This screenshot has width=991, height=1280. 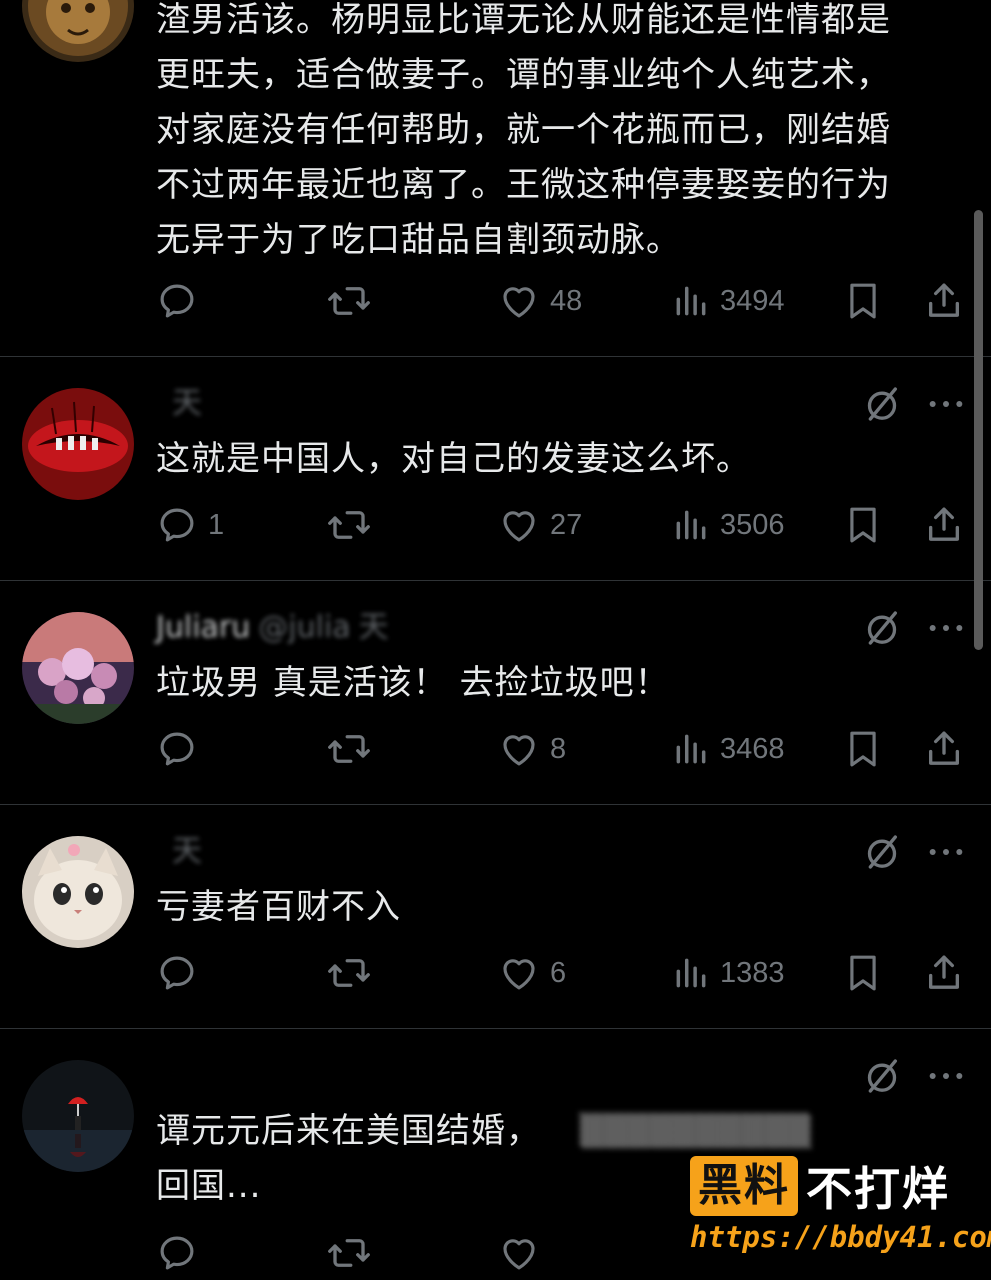 I want to click on reply-button: 1, so click(x=190, y=525).